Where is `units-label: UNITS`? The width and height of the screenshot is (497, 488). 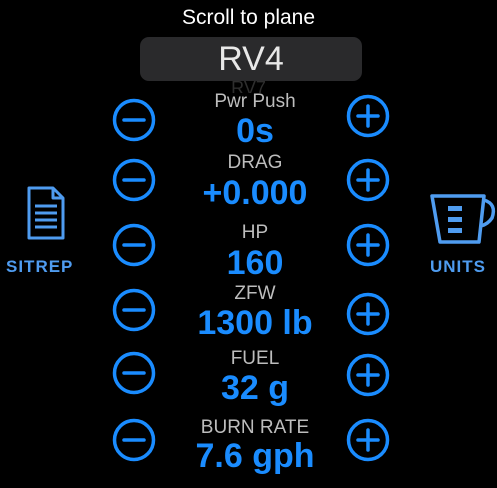
units-label: UNITS is located at coordinates (458, 267).